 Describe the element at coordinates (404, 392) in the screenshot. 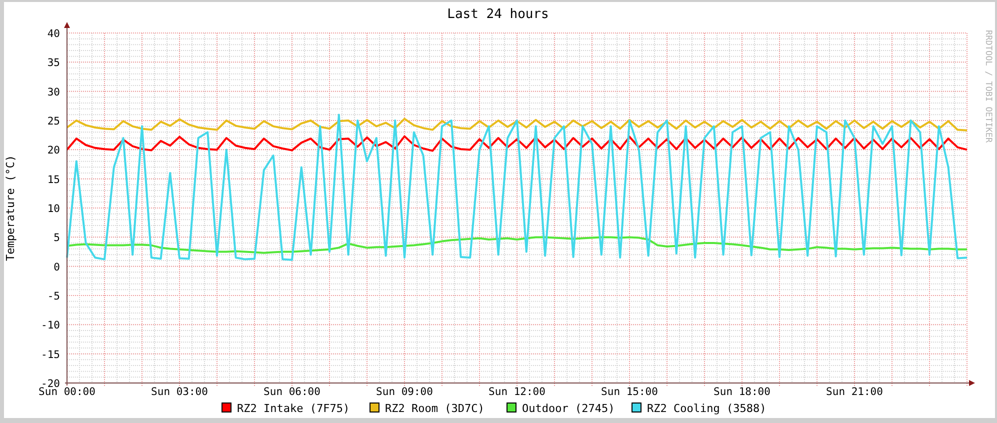

I see `x-tick-label: Sun 09:00` at that location.